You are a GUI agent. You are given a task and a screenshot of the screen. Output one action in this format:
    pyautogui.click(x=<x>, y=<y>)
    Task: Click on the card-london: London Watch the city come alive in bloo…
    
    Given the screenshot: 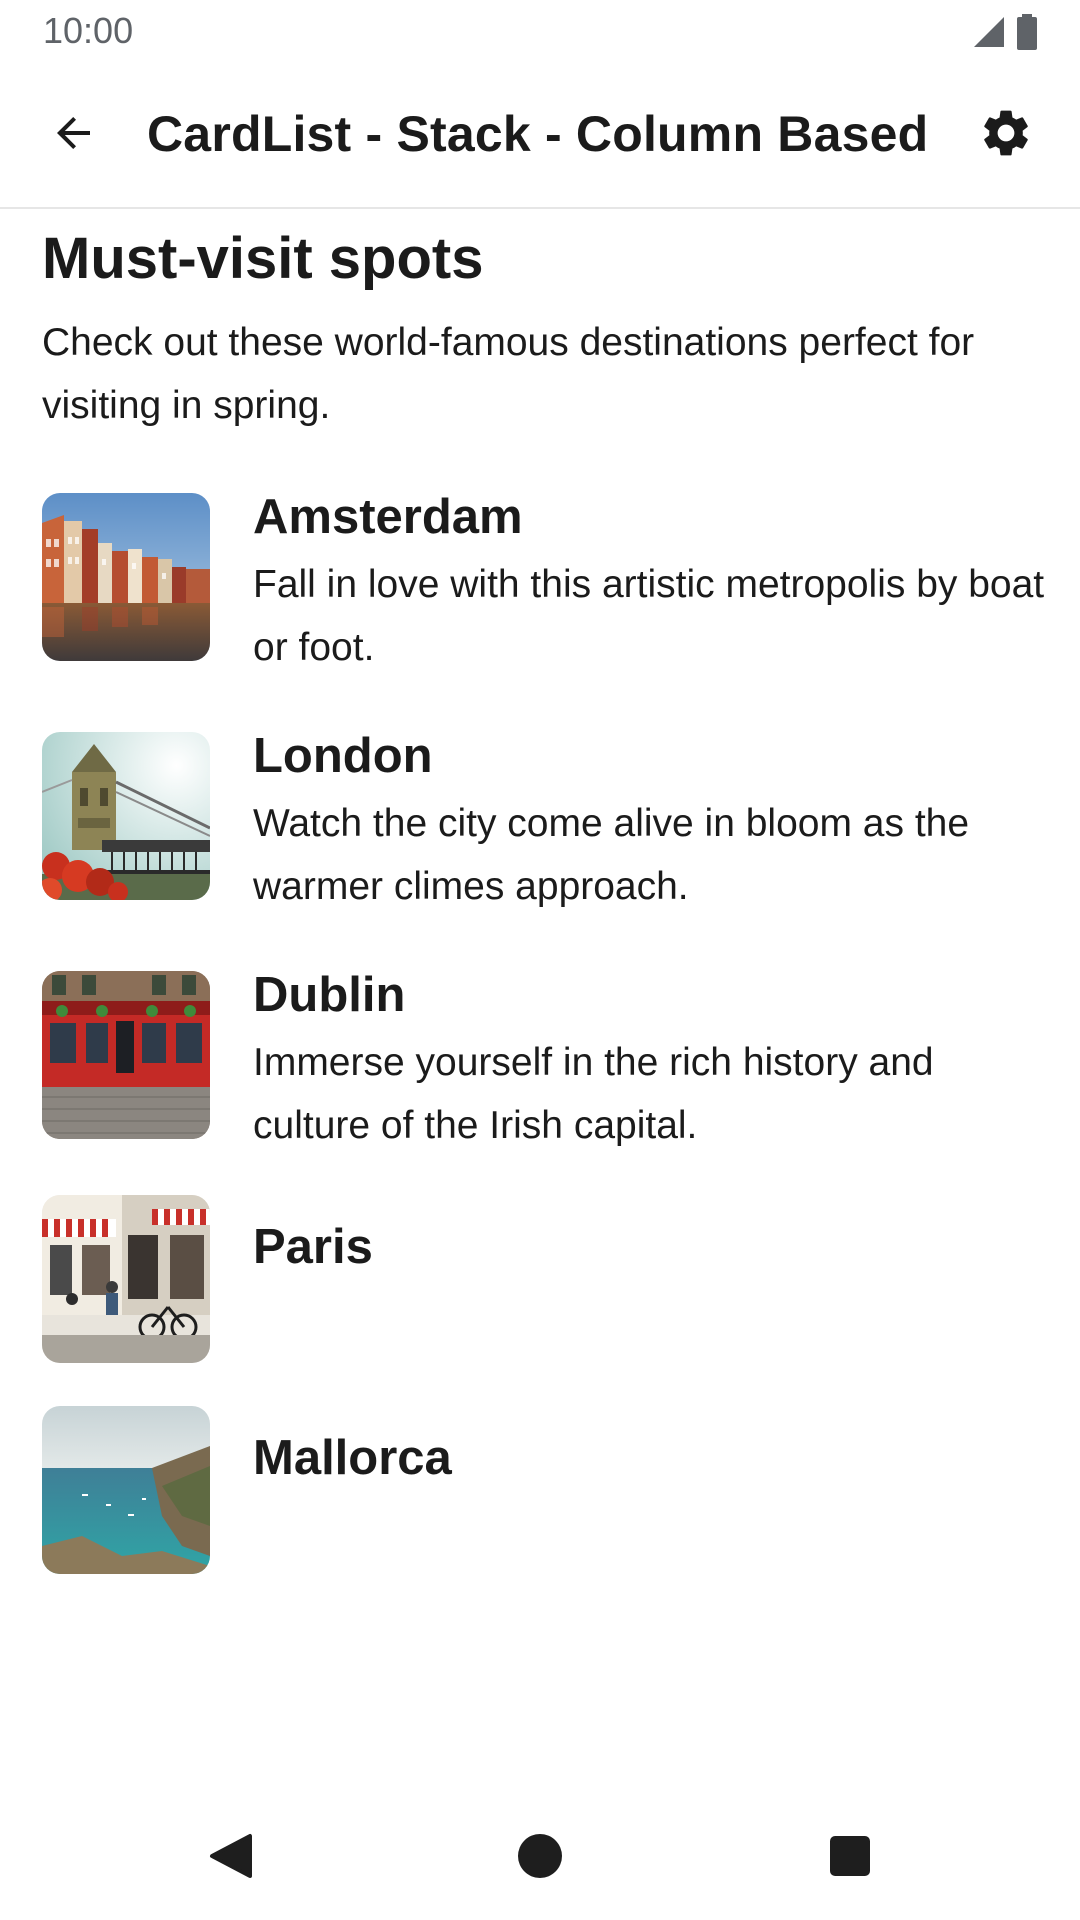 What is the action you would take?
    pyautogui.click(x=542, y=818)
    